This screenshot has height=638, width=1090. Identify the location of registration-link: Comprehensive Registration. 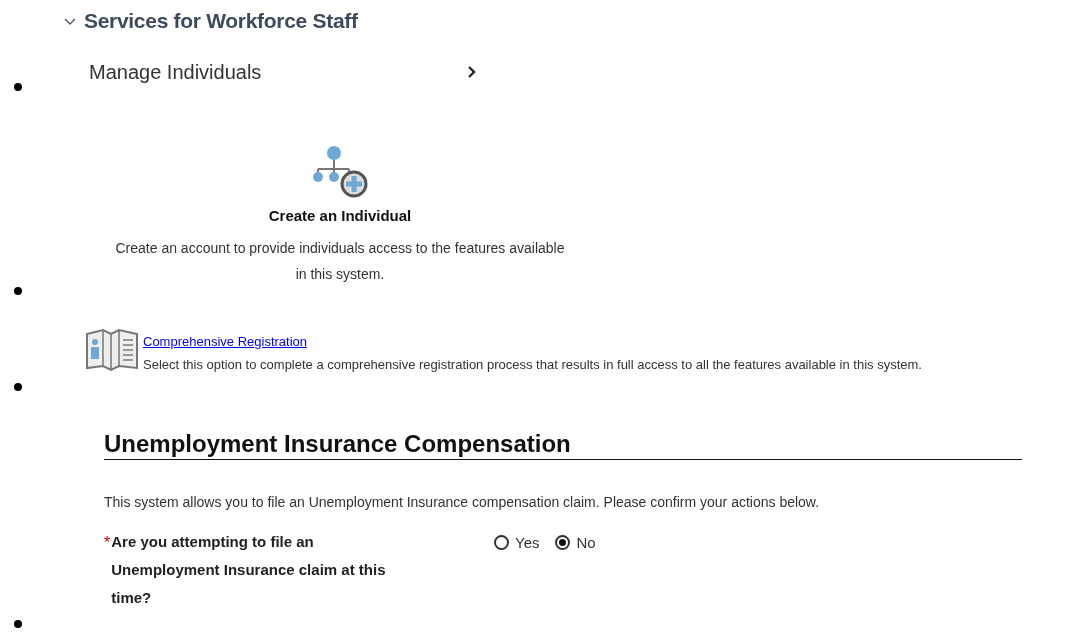
(532, 341).